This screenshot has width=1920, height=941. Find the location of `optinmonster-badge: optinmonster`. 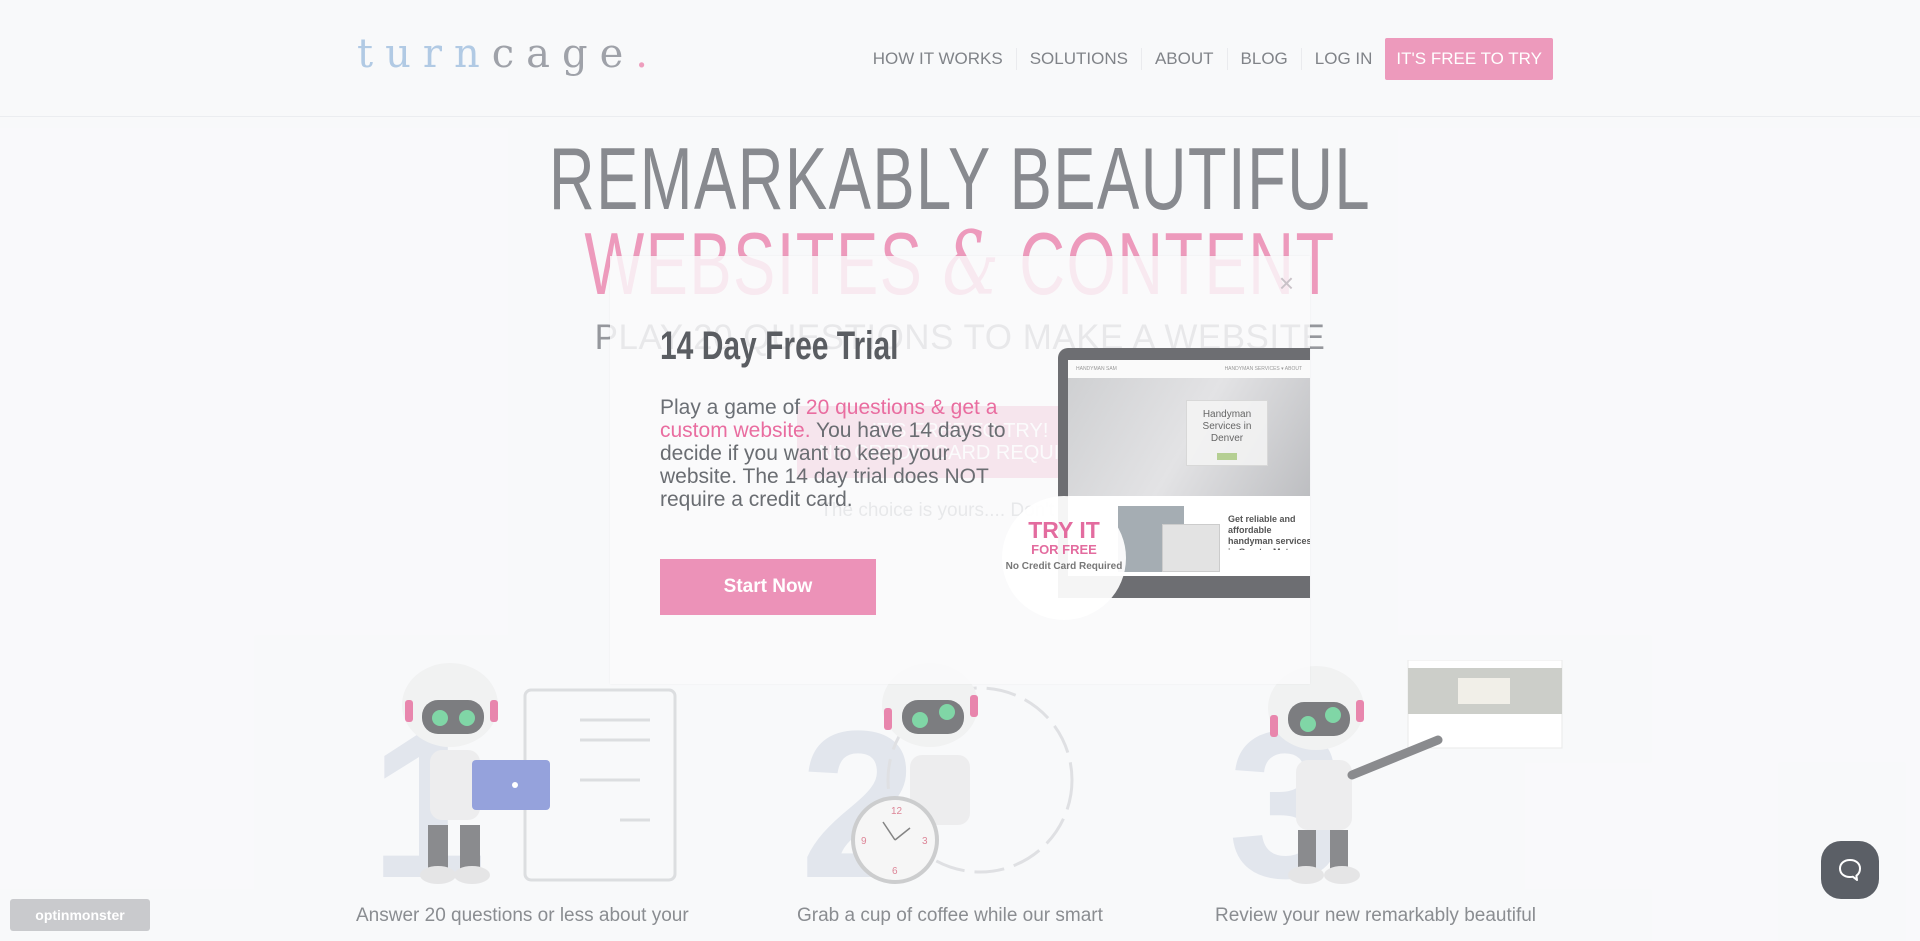

optinmonster-badge: optinmonster is located at coordinates (80, 915).